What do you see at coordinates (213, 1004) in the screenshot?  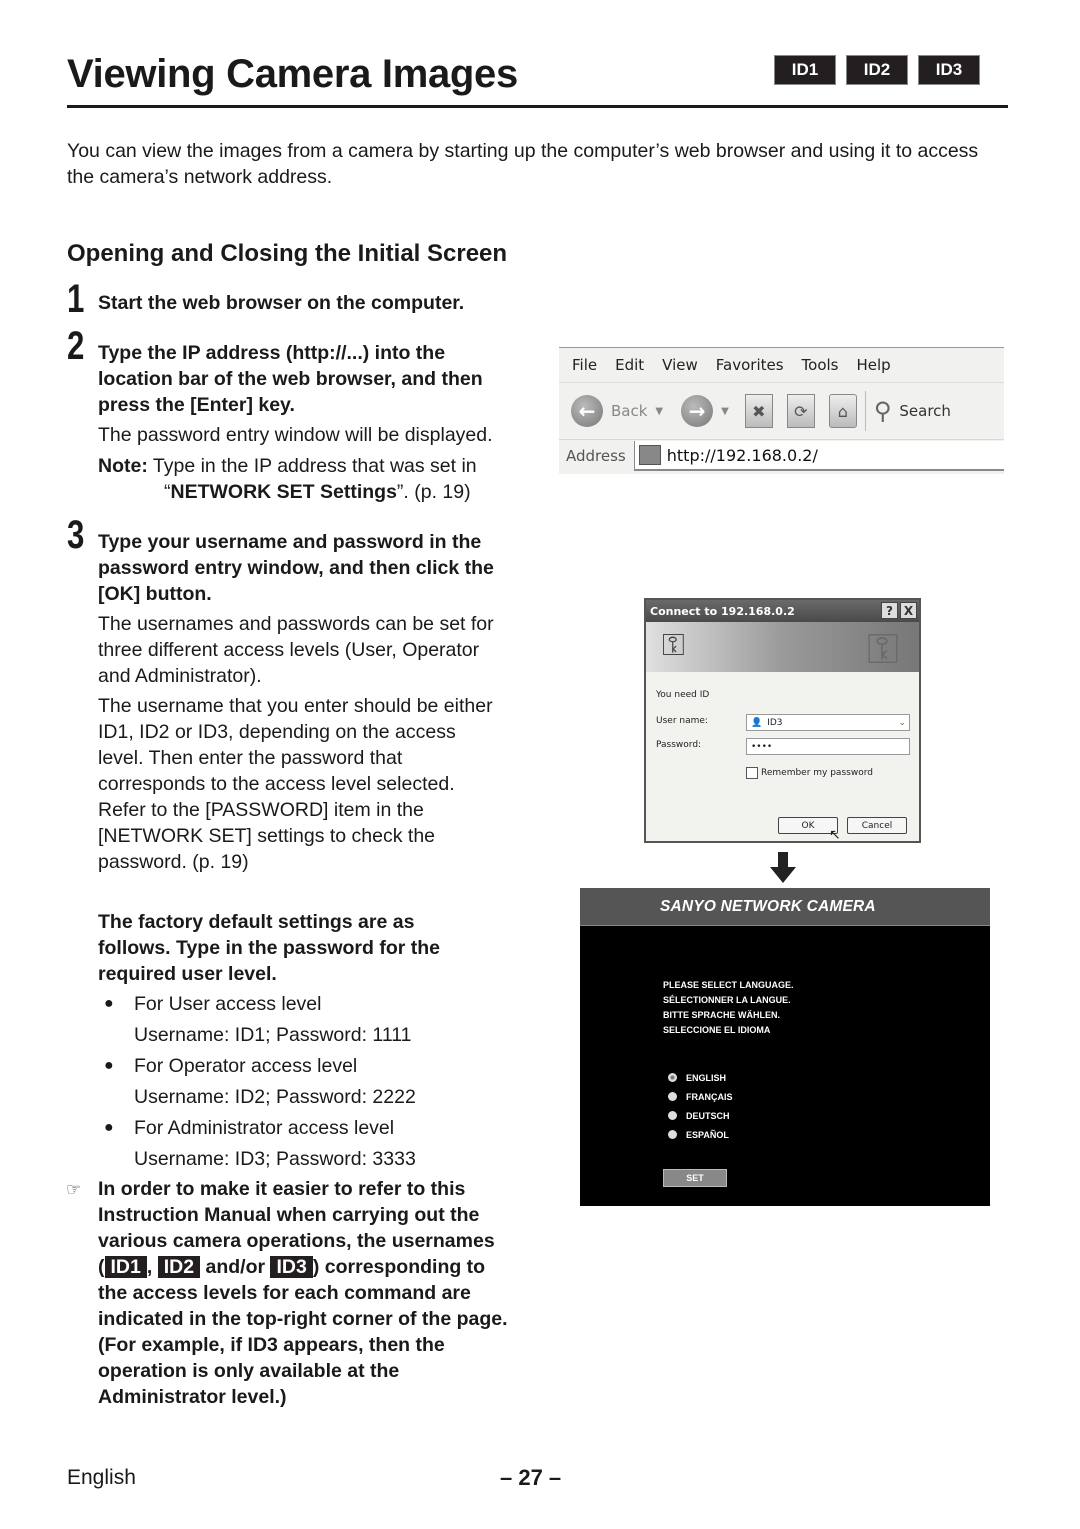 I see `default-user-level: ● For User access level` at bounding box center [213, 1004].